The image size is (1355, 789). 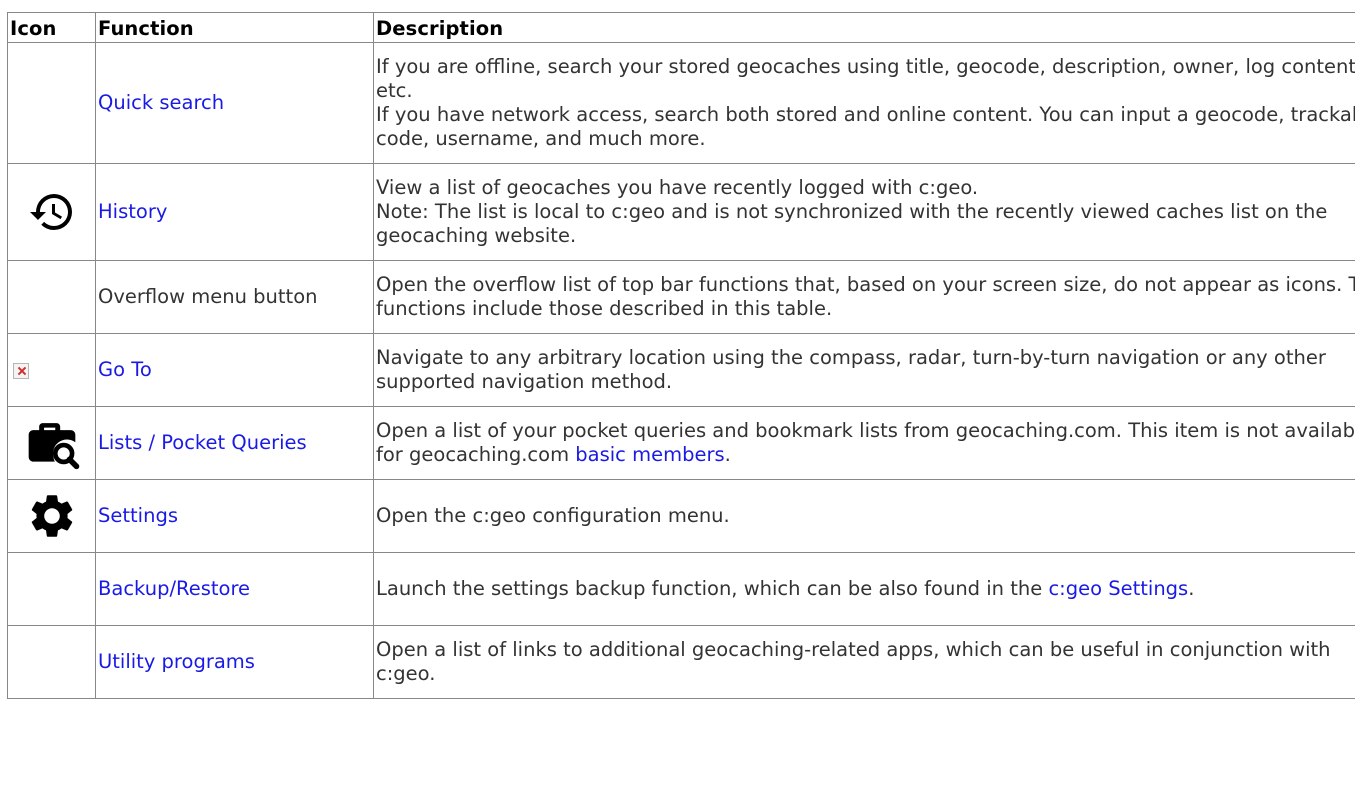 I want to click on function-cell: Quick search, so click(x=234, y=103).